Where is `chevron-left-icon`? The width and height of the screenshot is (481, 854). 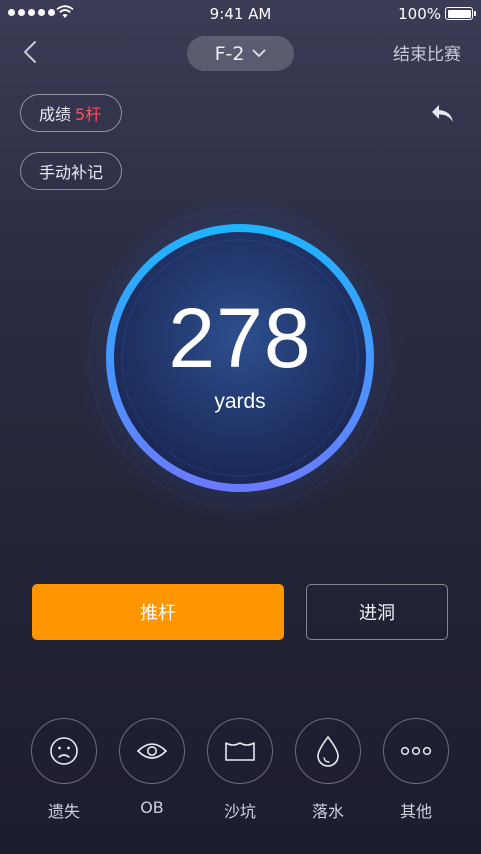
chevron-left-icon is located at coordinates (30, 52).